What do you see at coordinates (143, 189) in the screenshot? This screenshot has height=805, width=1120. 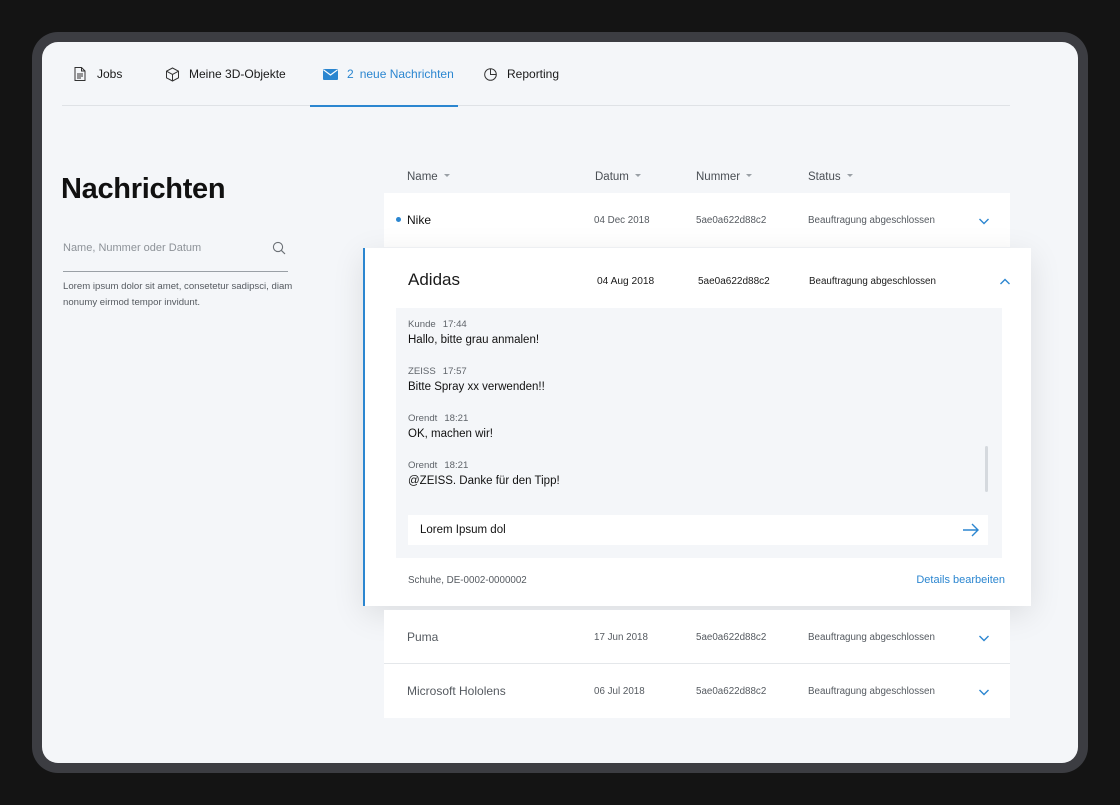 I see `page-title: Nachrichten` at bounding box center [143, 189].